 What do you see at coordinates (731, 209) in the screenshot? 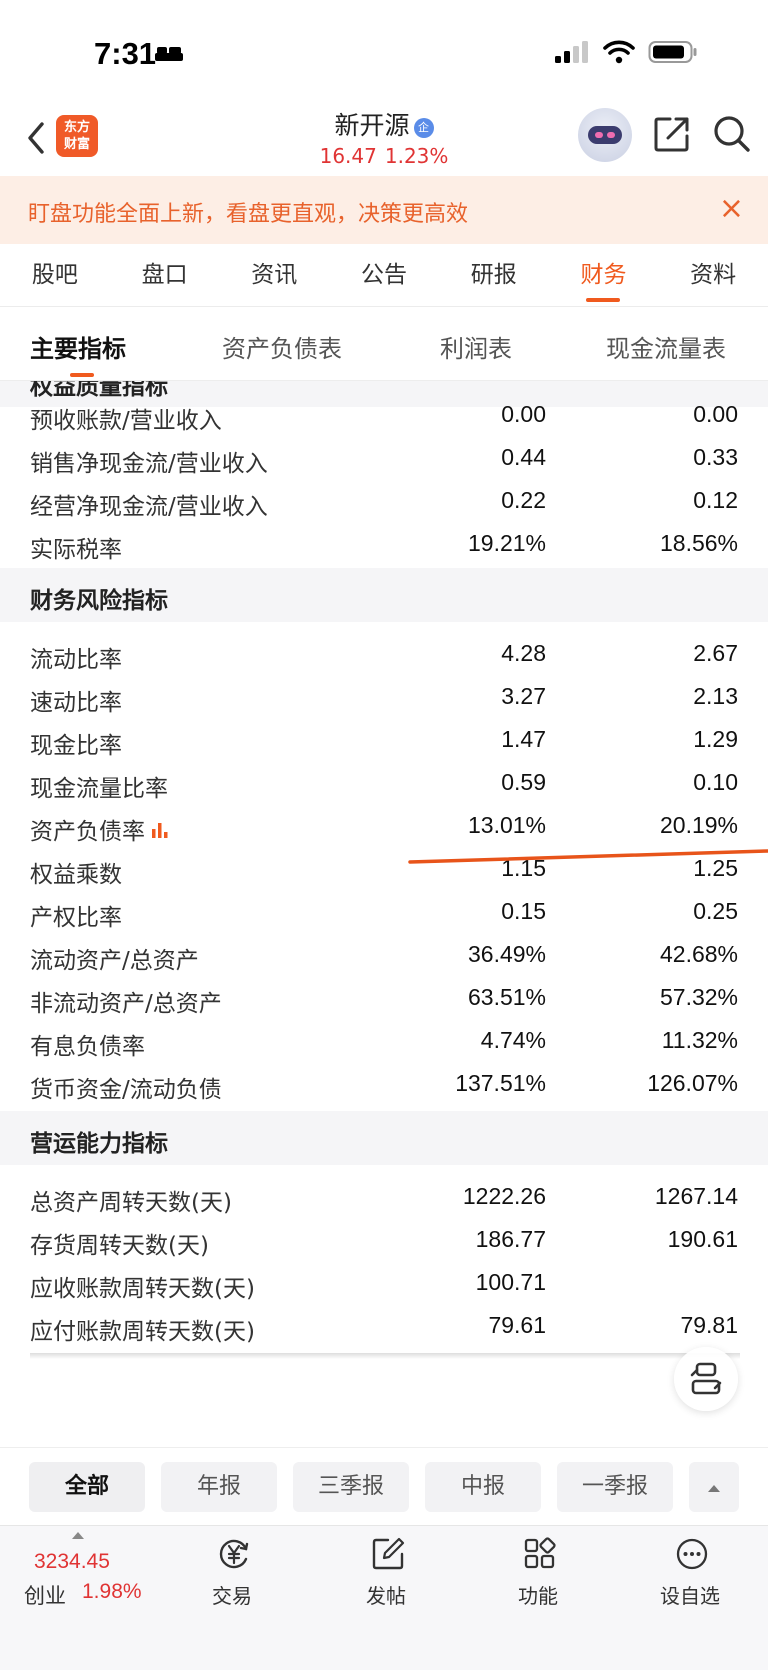
I see `close-icon: ×` at bounding box center [731, 209].